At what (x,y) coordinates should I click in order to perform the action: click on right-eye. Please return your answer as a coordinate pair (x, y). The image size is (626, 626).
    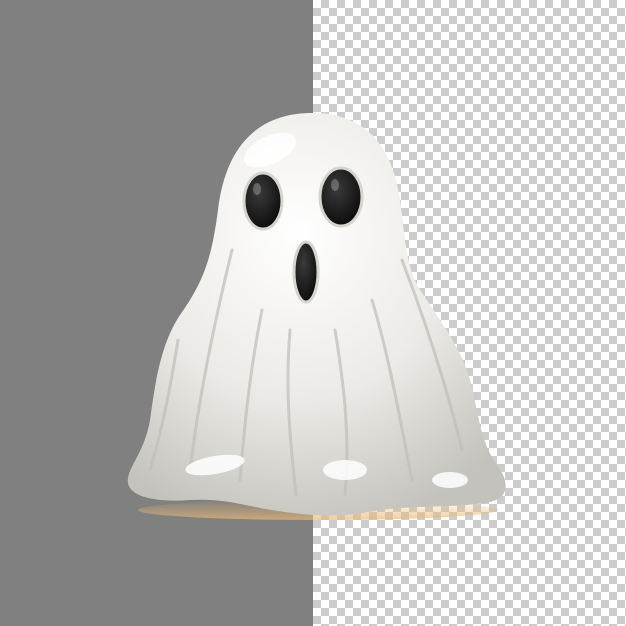
    Looking at the image, I should click on (341, 197).